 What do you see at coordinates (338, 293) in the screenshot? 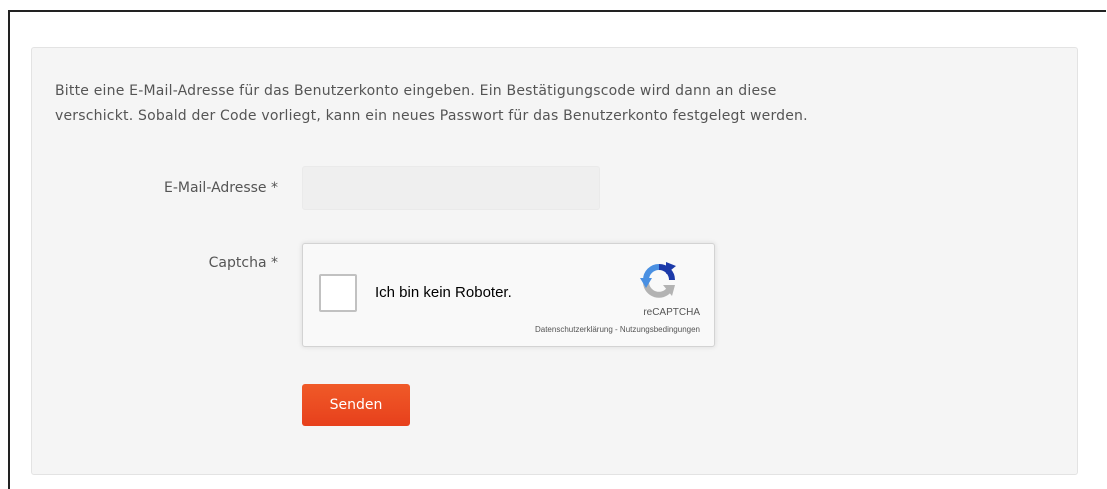
I see `recaptcha-checkbox` at bounding box center [338, 293].